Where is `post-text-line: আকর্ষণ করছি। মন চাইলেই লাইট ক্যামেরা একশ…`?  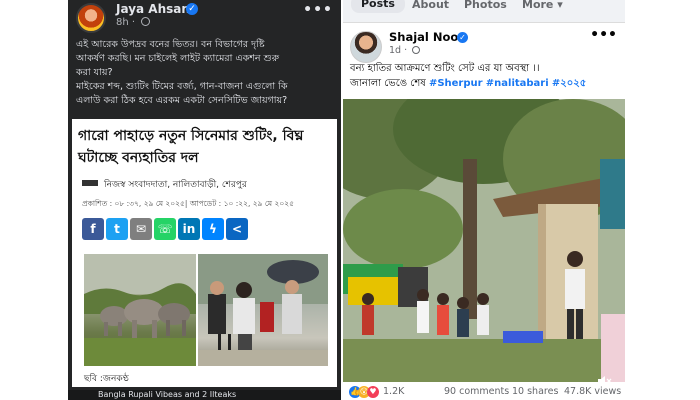 post-text-line: আকর্ষণ করছি। মন চাইলেই লাইট ক্যামেরা একশ… is located at coordinates (178, 58).